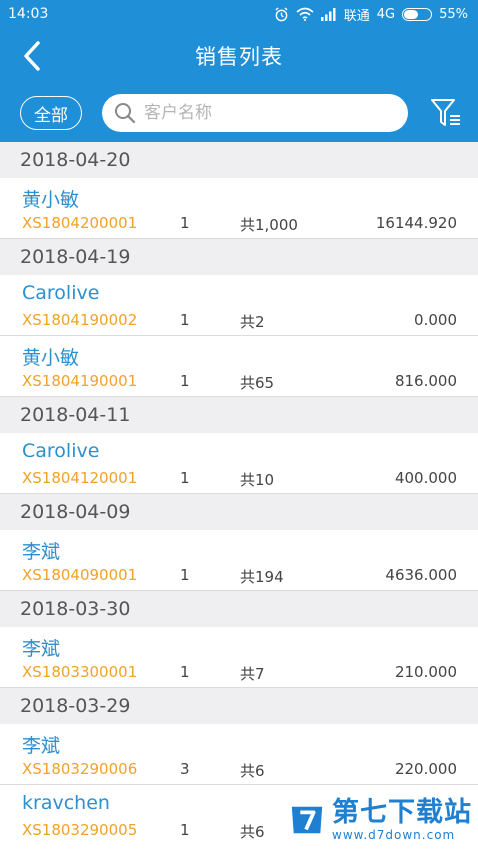 Image resolution: width=478 pixels, height=850 pixels. I want to click on date-header: 2018-04-19, so click(239, 257).